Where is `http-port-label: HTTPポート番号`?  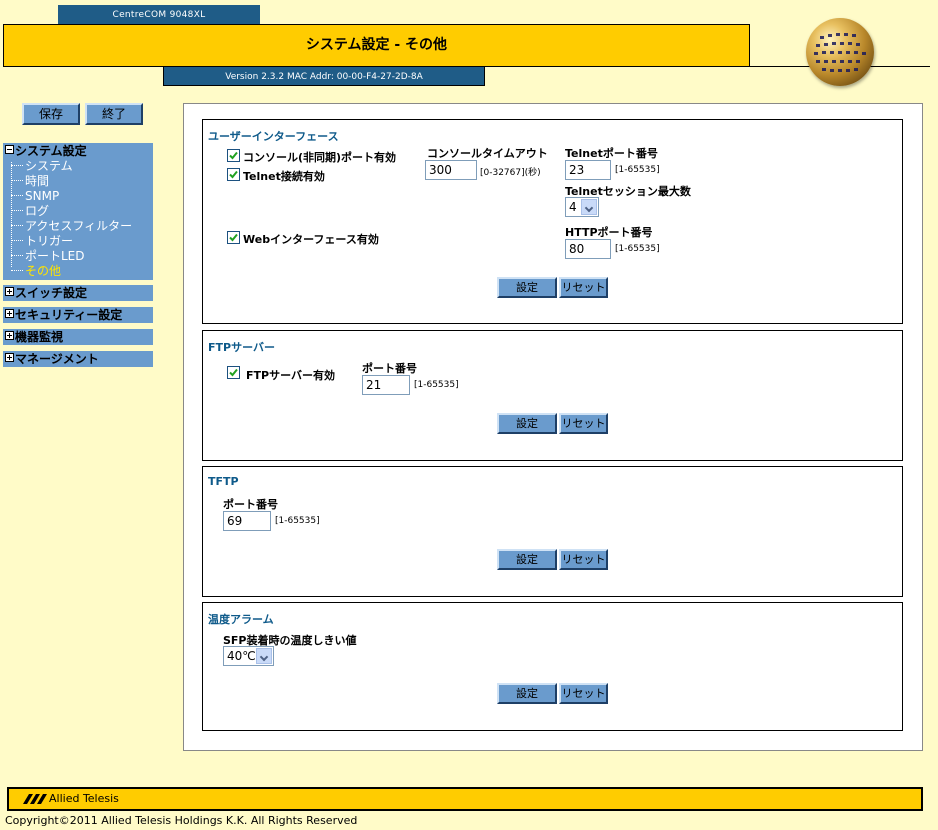 http-port-label: HTTPポート番号 is located at coordinates (609, 232).